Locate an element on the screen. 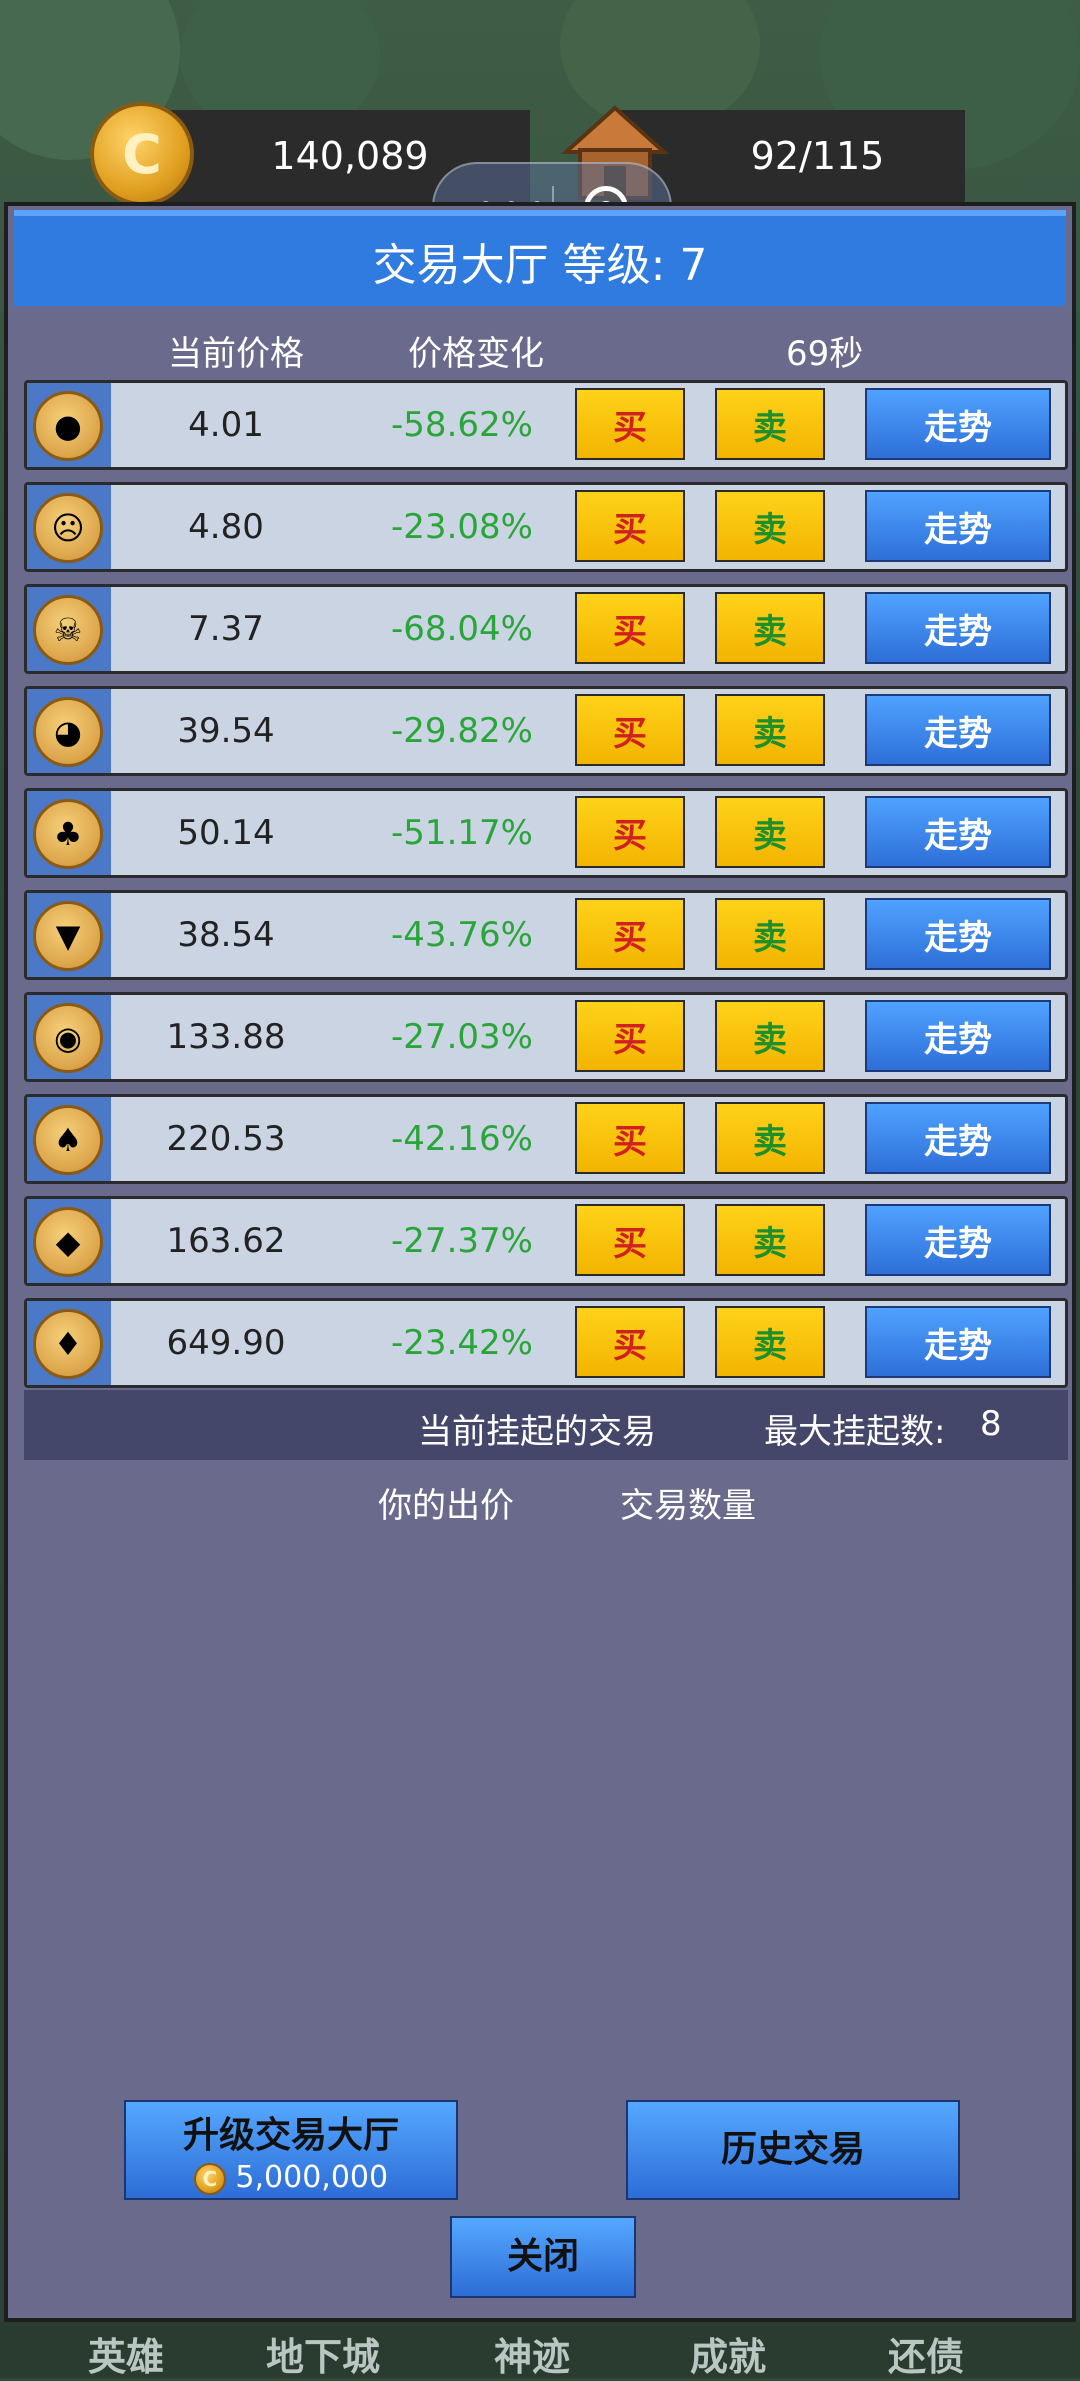 The image size is (1080, 2381). row-change: -68.04% is located at coordinates (462, 629).